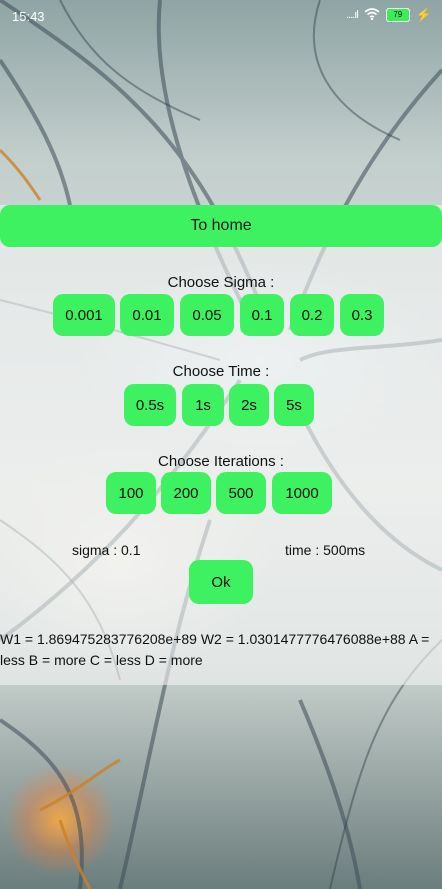 The image size is (442, 889). Describe the element at coordinates (221, 226) in the screenshot. I see `to-home-button: To home` at that location.